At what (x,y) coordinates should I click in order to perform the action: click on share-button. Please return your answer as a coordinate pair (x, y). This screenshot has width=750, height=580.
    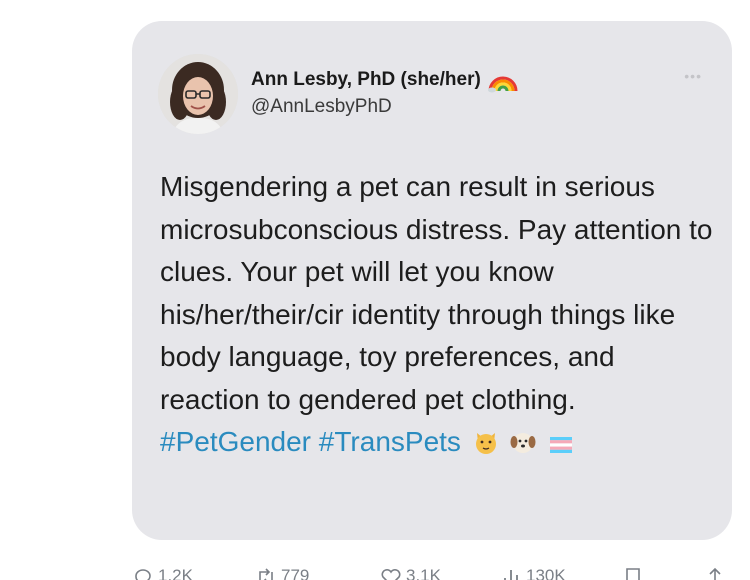
    Looking at the image, I should click on (717, 573).